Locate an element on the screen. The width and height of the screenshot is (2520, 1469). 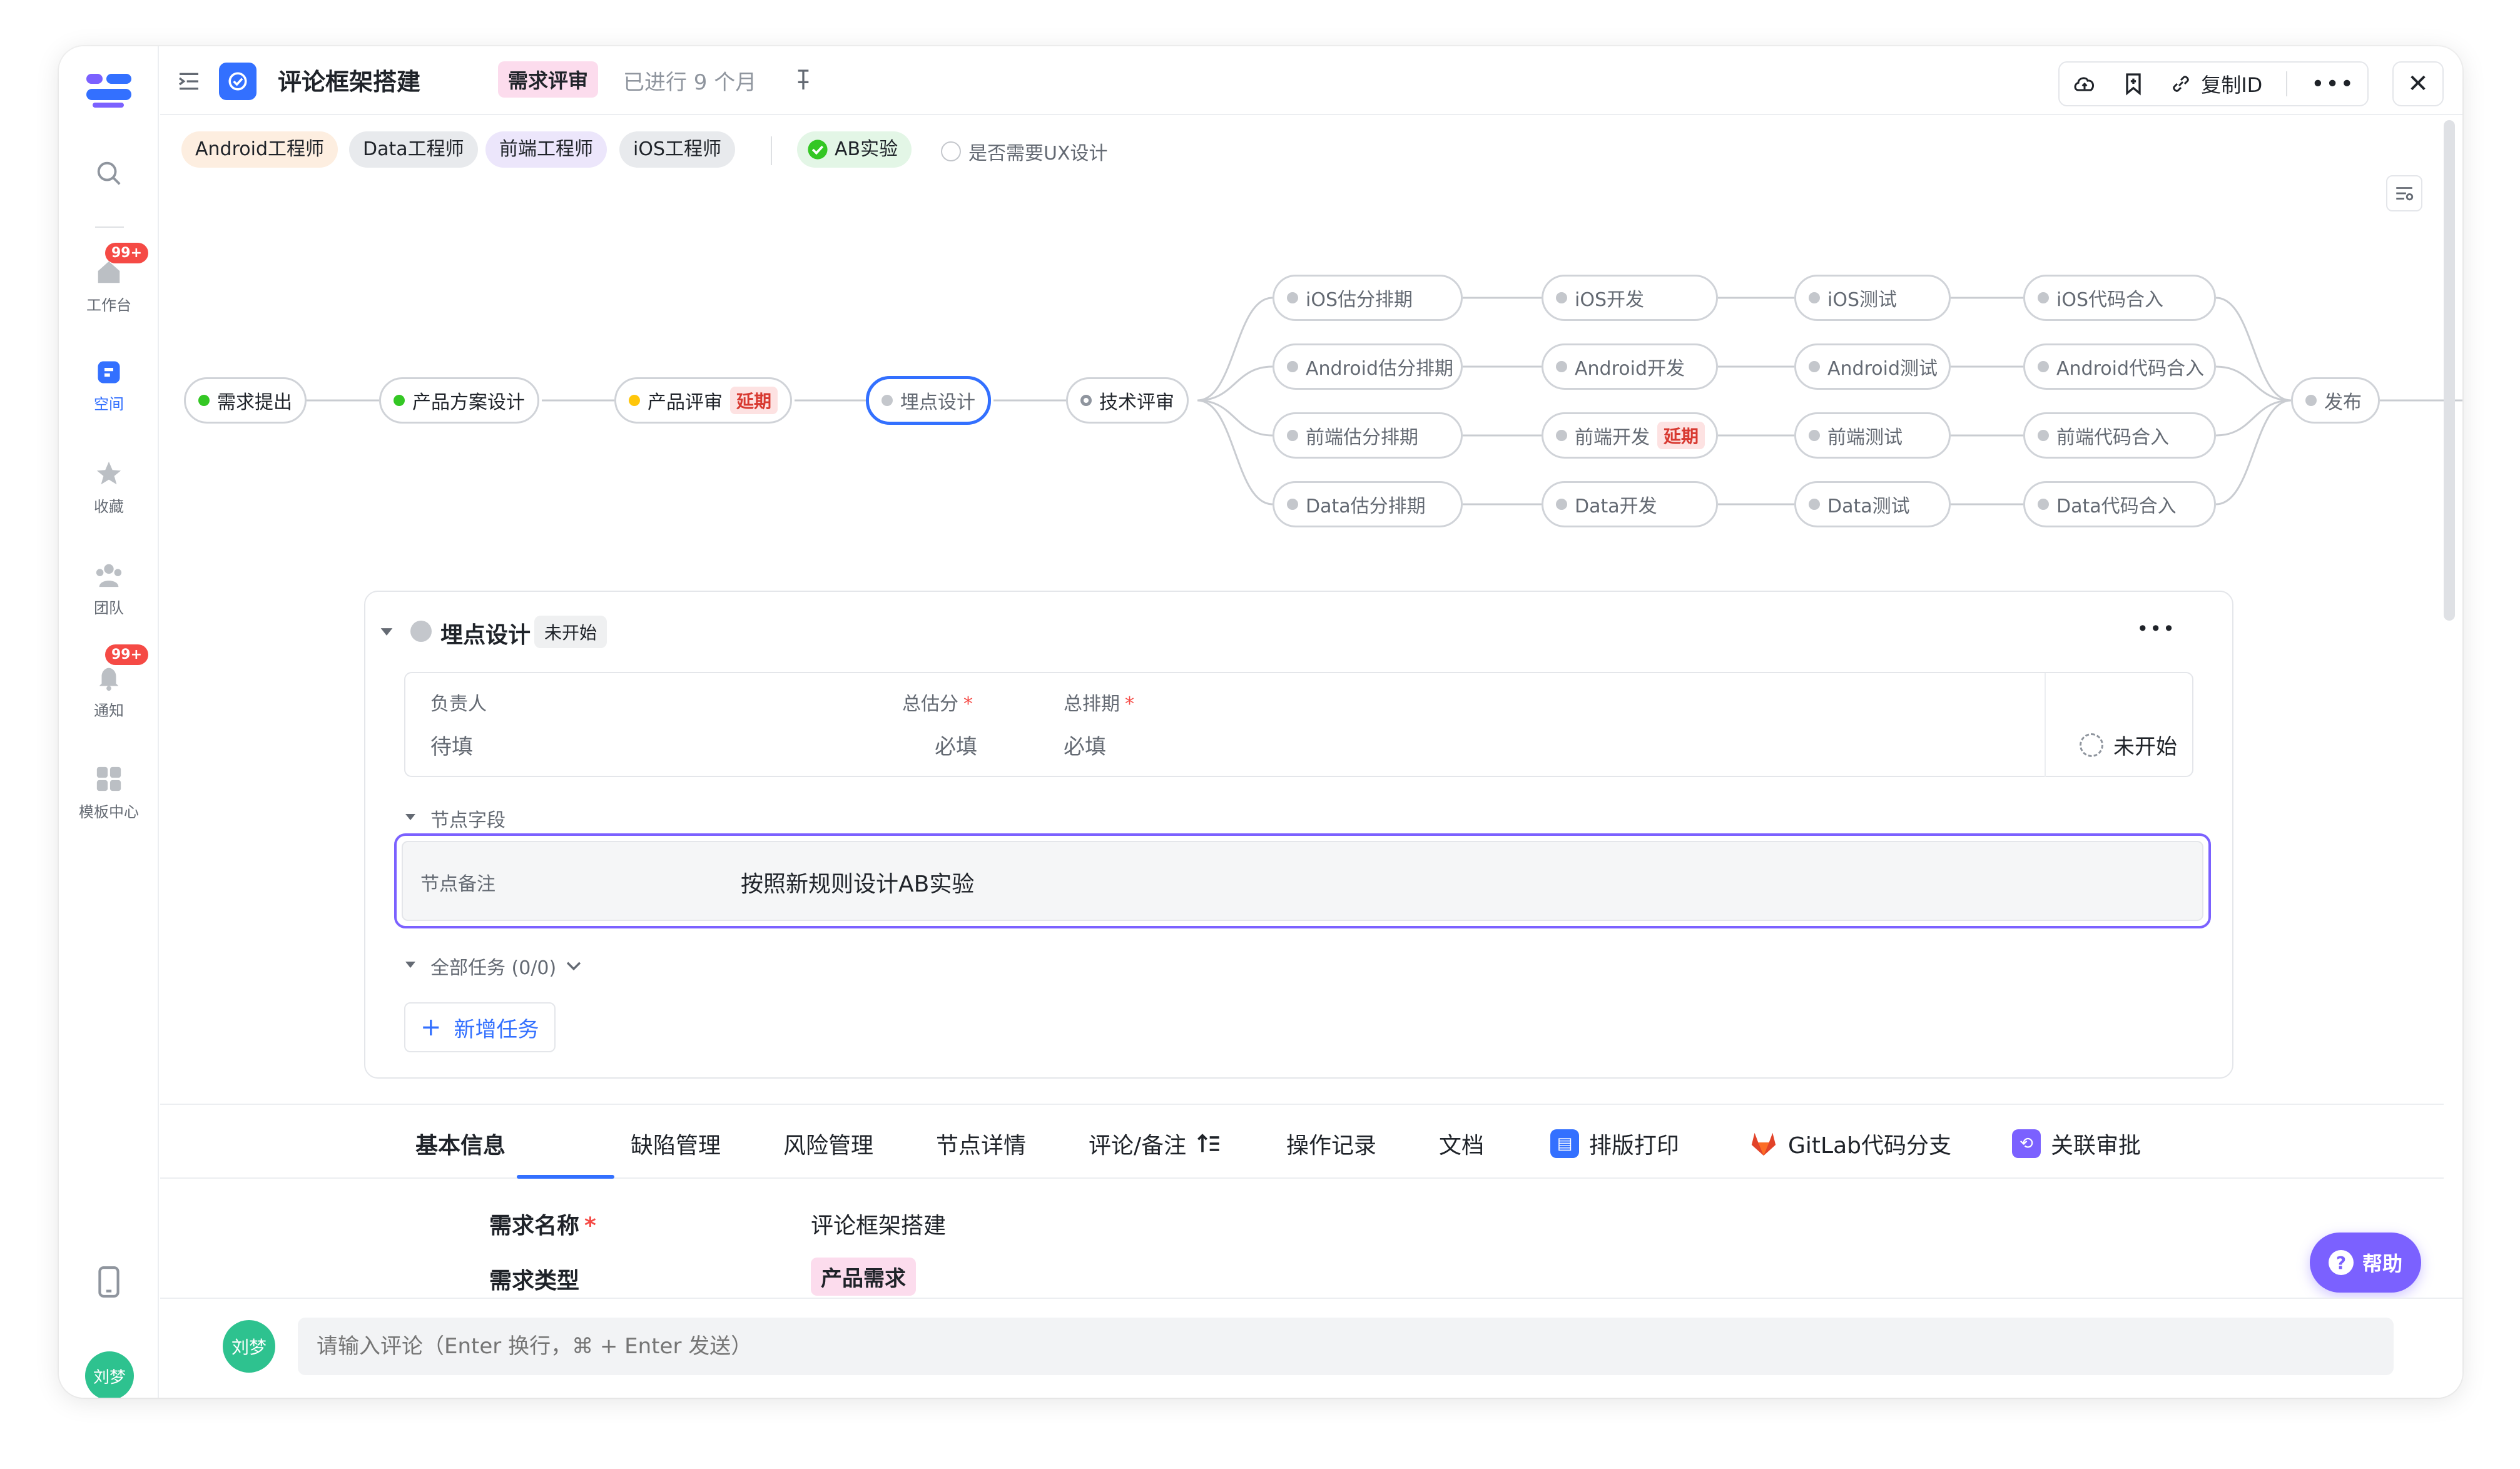
node-label: Data估分排期 is located at coordinates (1366, 506).